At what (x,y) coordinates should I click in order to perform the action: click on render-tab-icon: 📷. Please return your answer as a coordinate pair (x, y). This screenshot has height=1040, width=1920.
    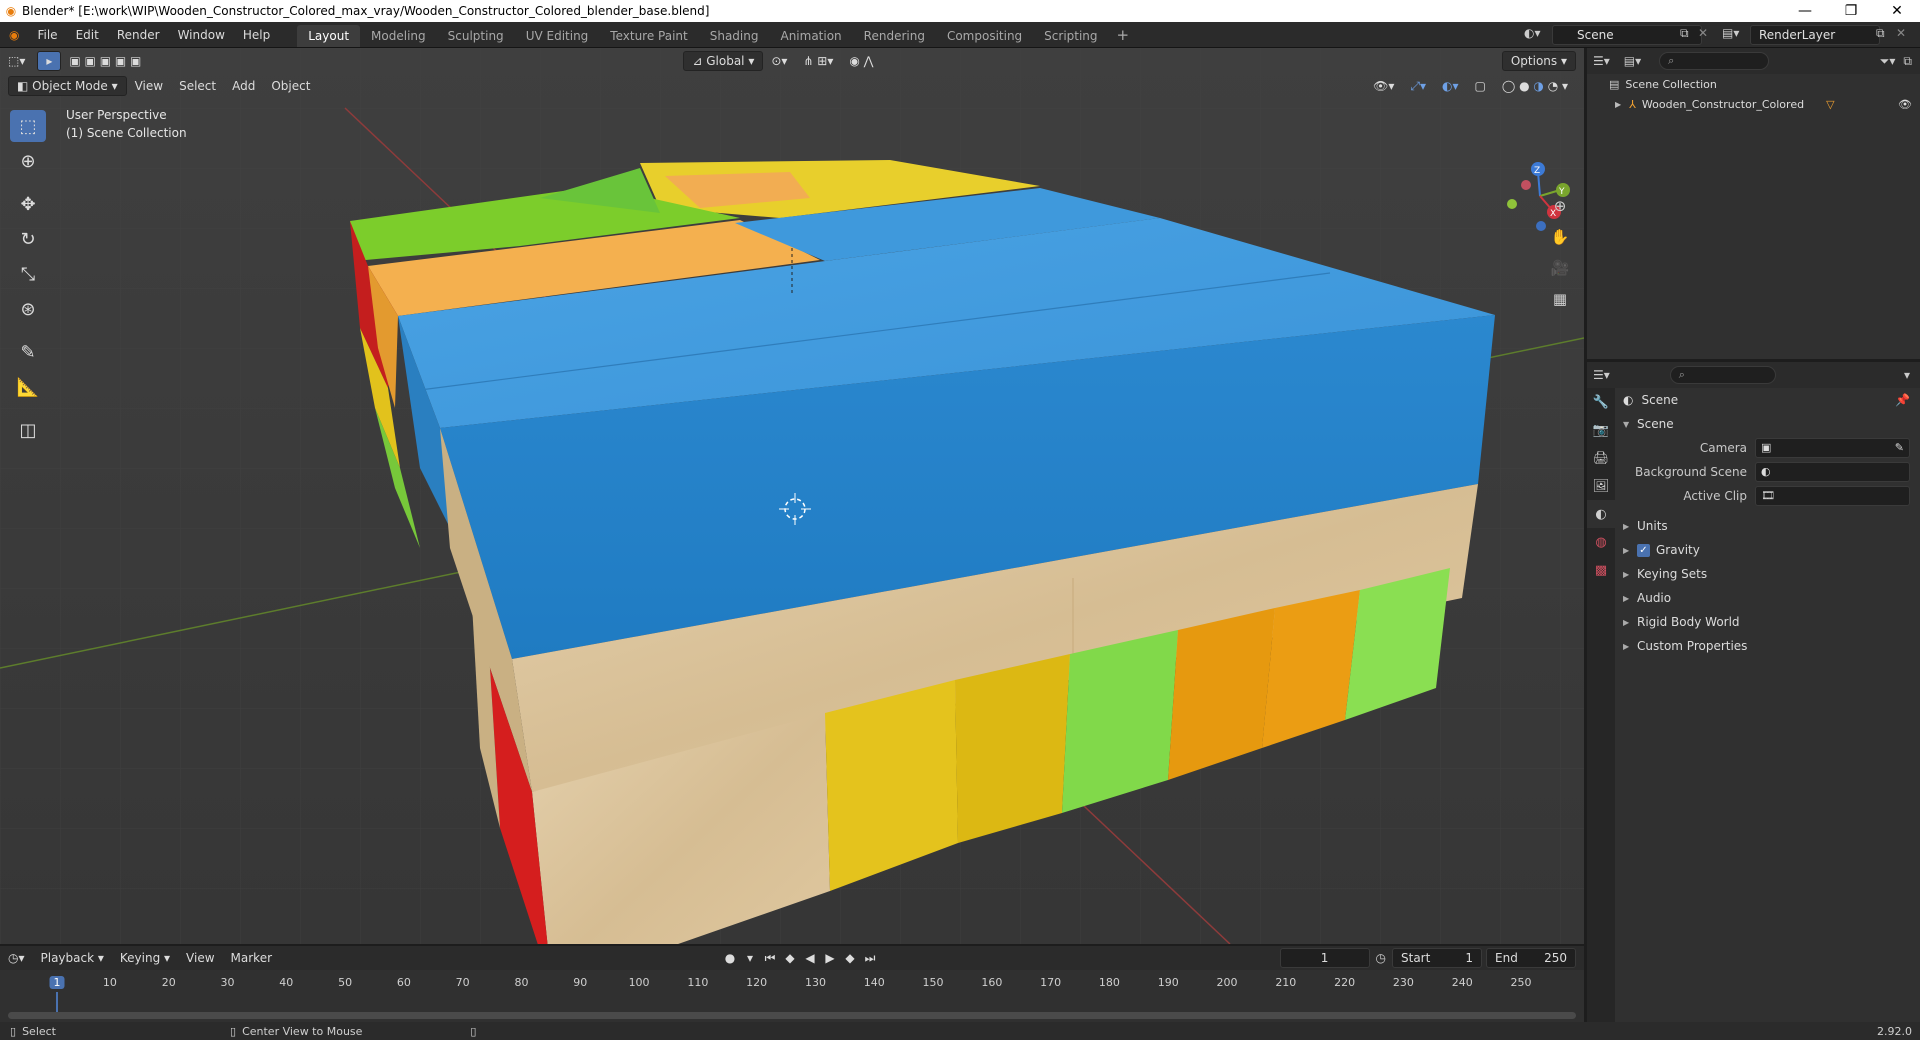
    Looking at the image, I should click on (1601, 430).